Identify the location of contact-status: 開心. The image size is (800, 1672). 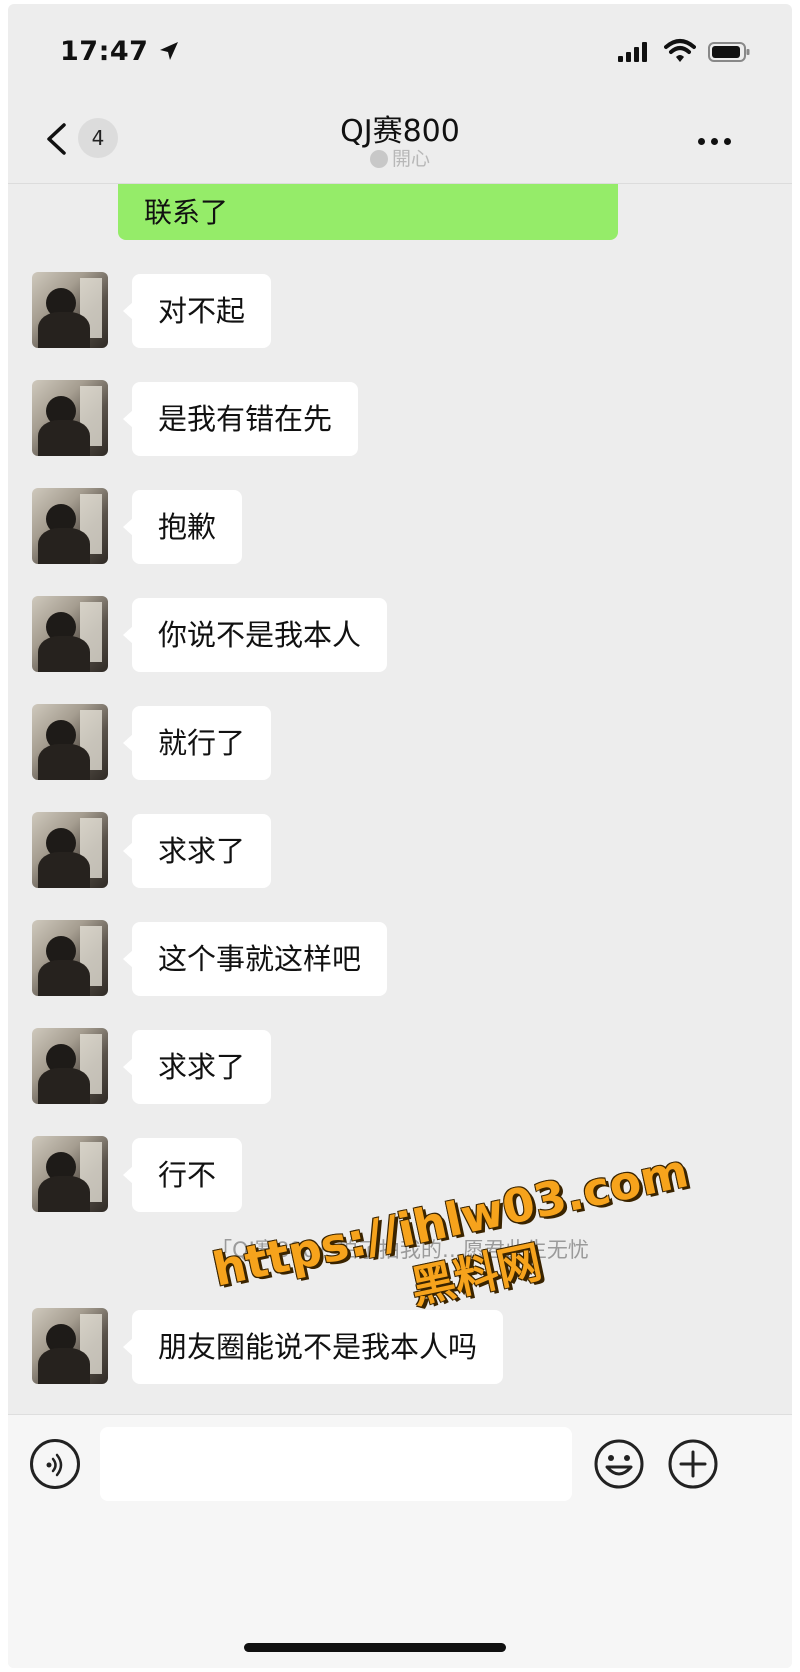
(400, 157).